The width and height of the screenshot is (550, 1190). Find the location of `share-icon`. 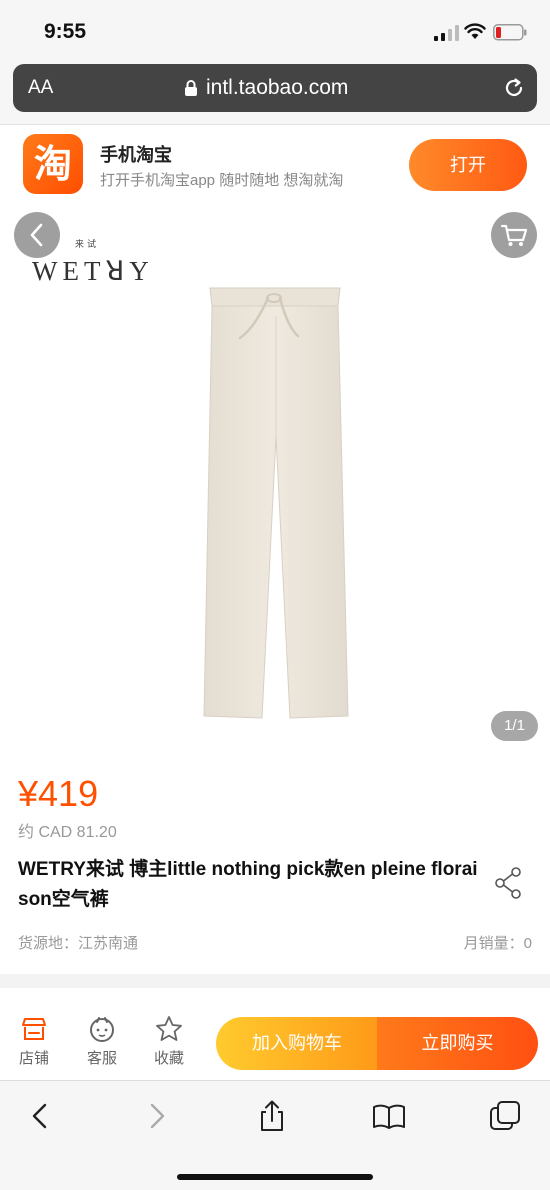

share-icon is located at coordinates (509, 883).